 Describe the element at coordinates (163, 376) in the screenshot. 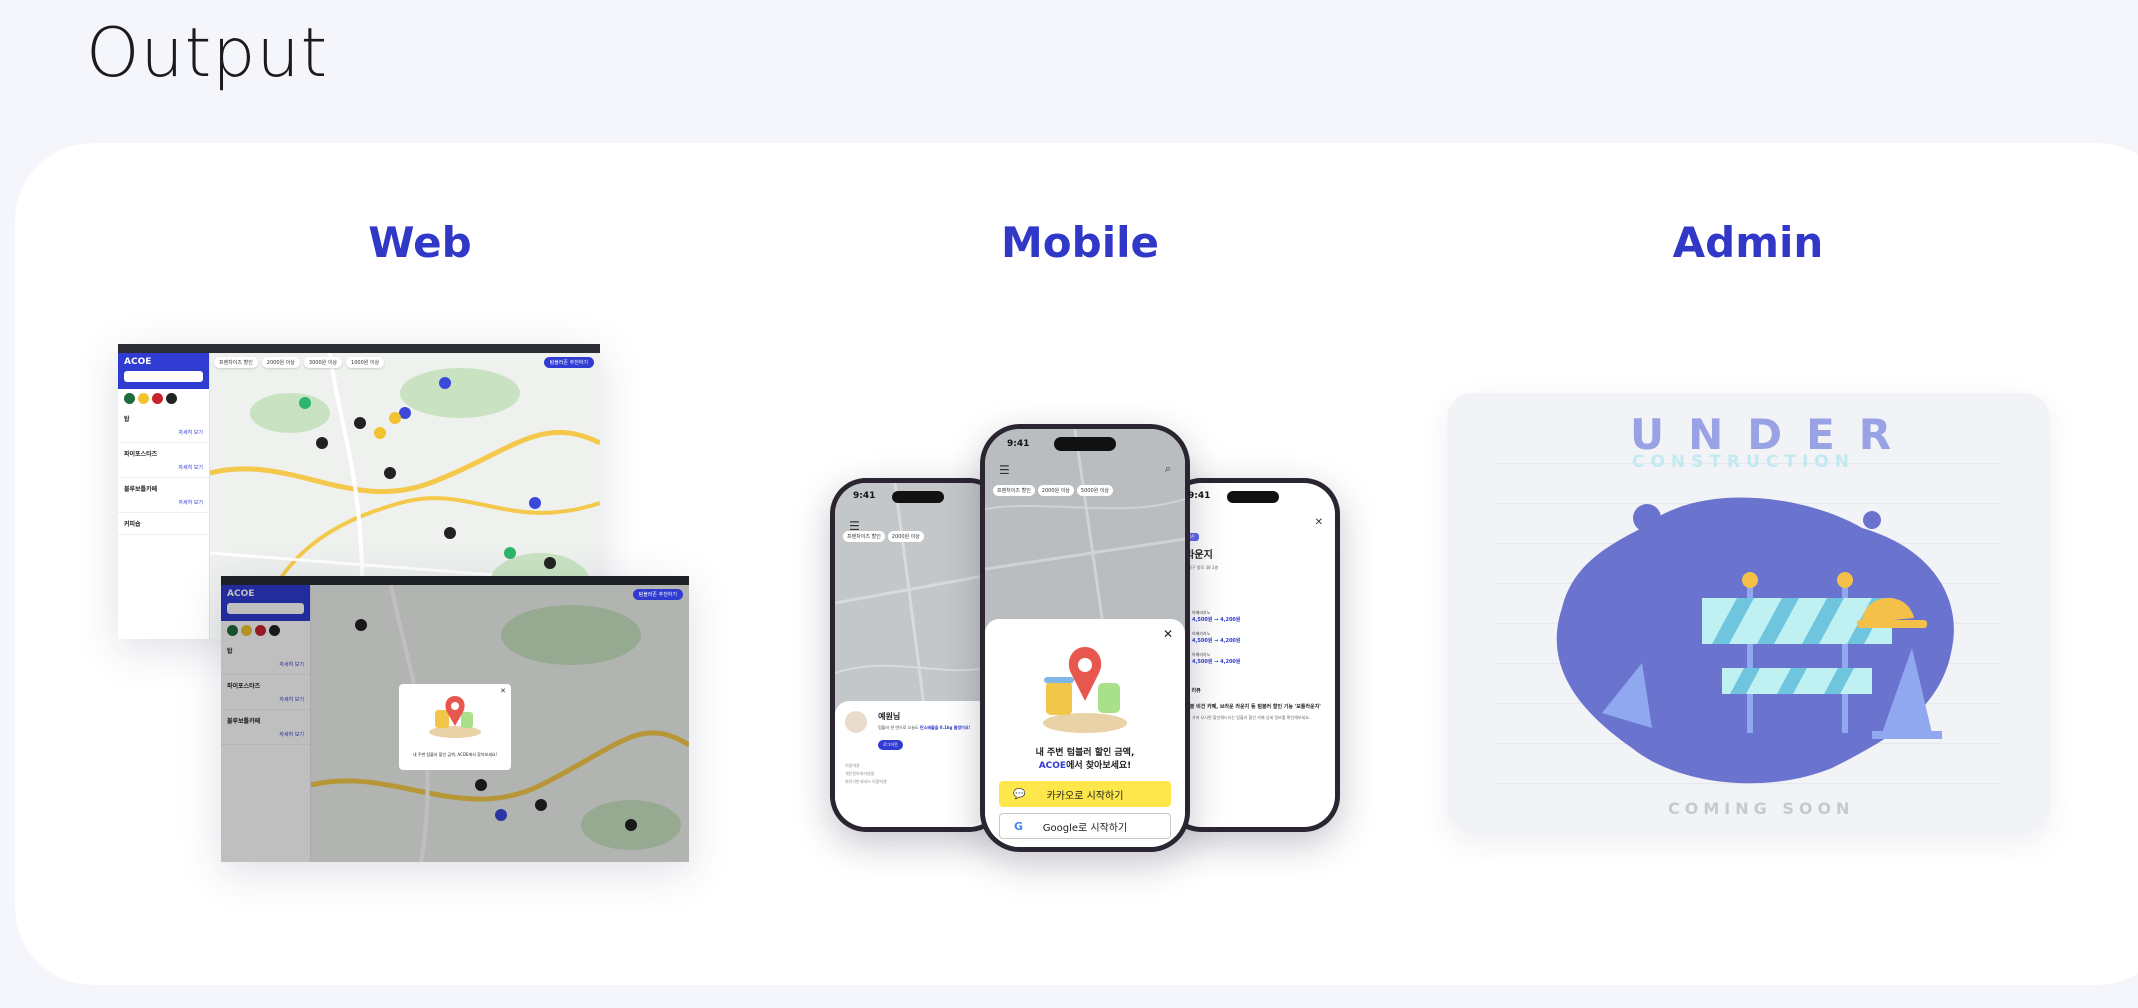

I see `web-search-input` at that location.